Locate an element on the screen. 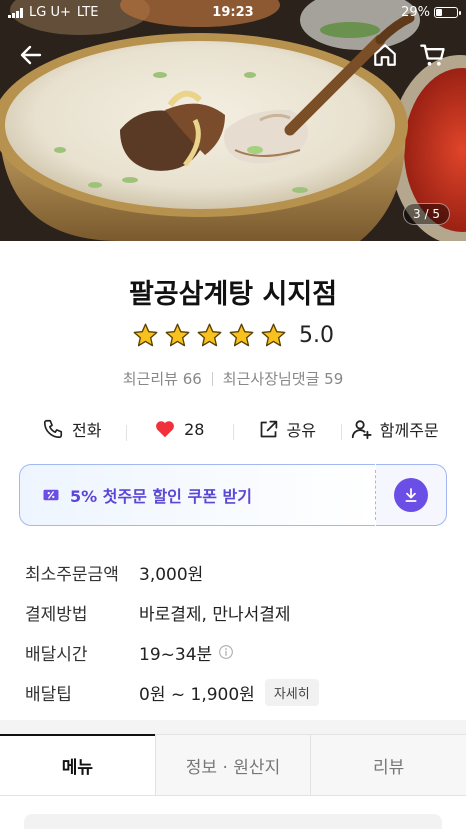 Image resolution: width=466 pixels, height=829 pixels. tab-reviews: 리뷰 is located at coordinates (388, 764).